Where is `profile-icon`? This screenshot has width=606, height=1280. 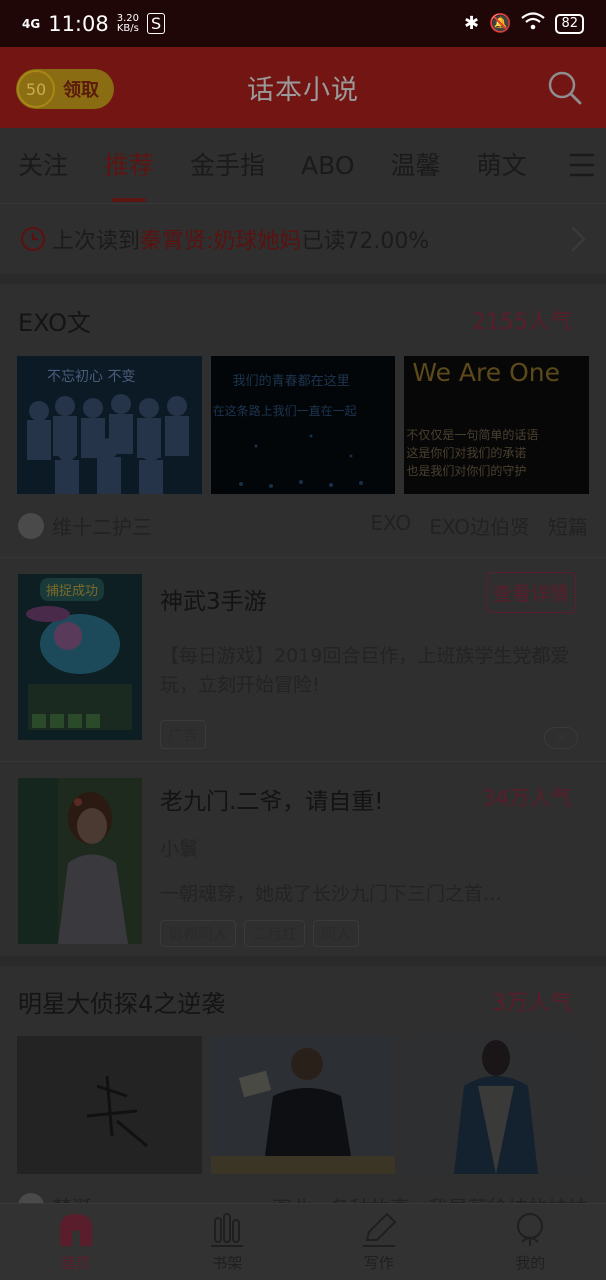 profile-icon is located at coordinates (530, 1229).